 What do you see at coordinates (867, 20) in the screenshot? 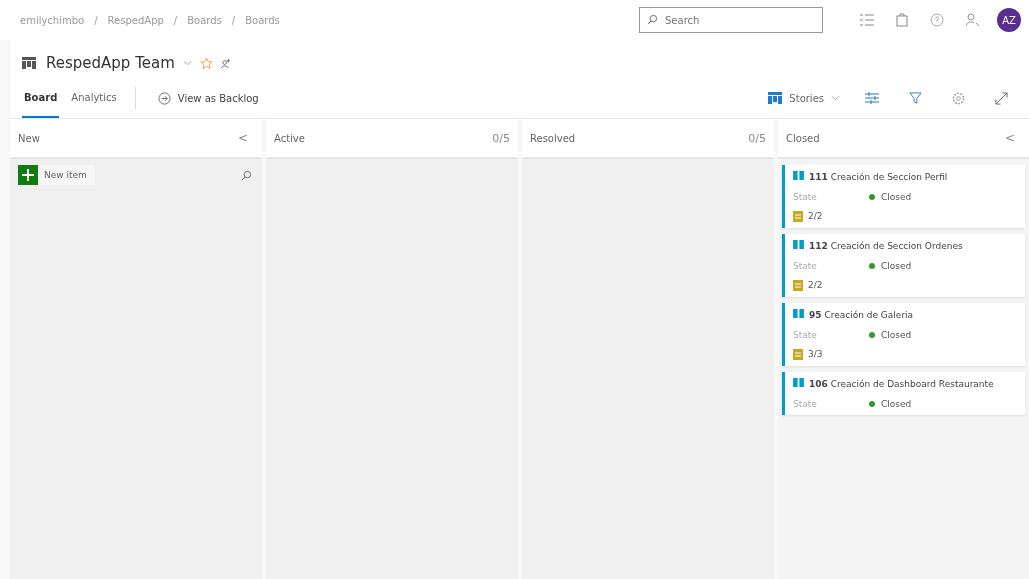
I see `list-icon` at bounding box center [867, 20].